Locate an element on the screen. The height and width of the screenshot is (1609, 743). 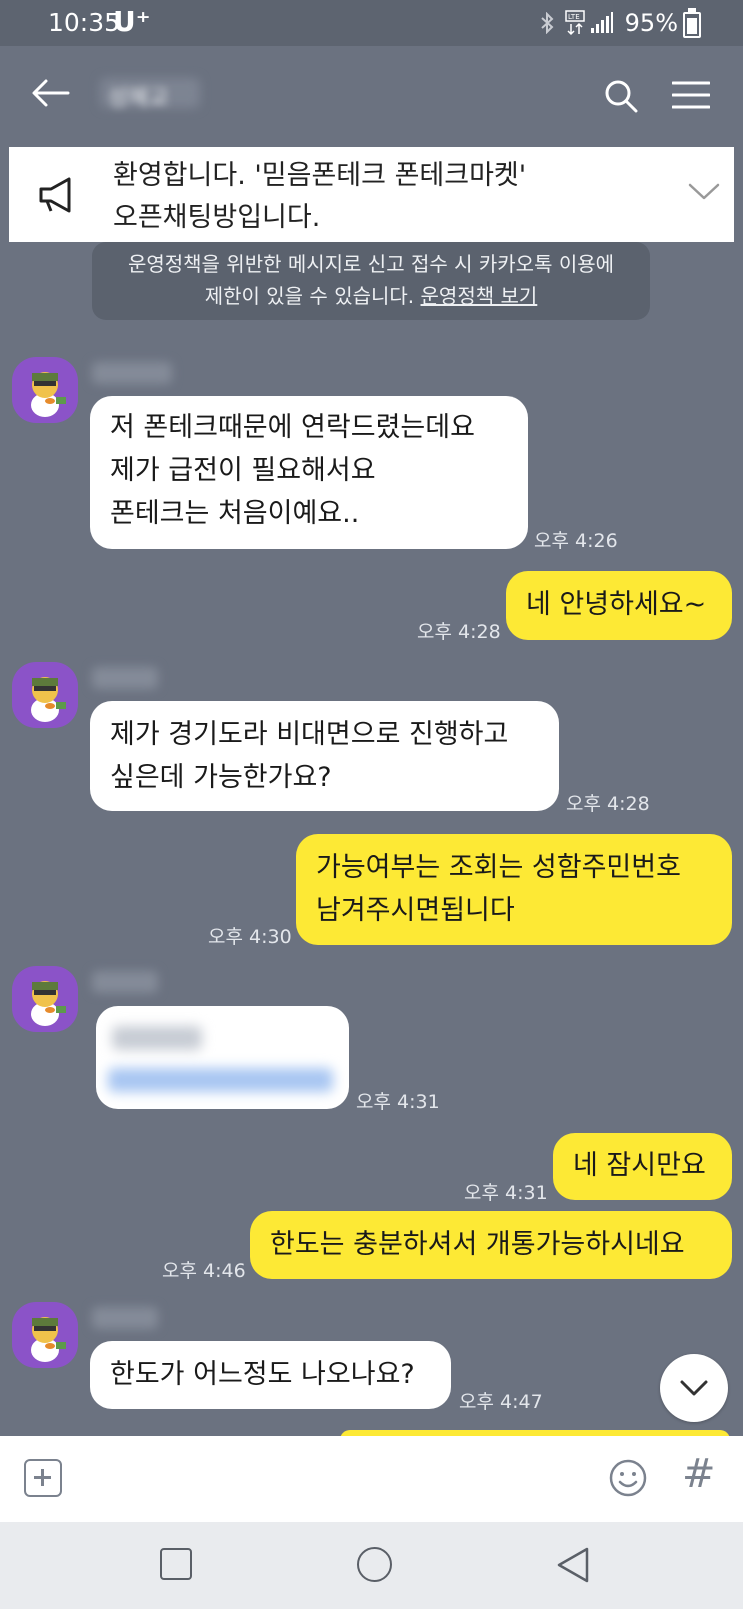
message-line: 네 안녕하세요~ is located at coordinates (616, 604).